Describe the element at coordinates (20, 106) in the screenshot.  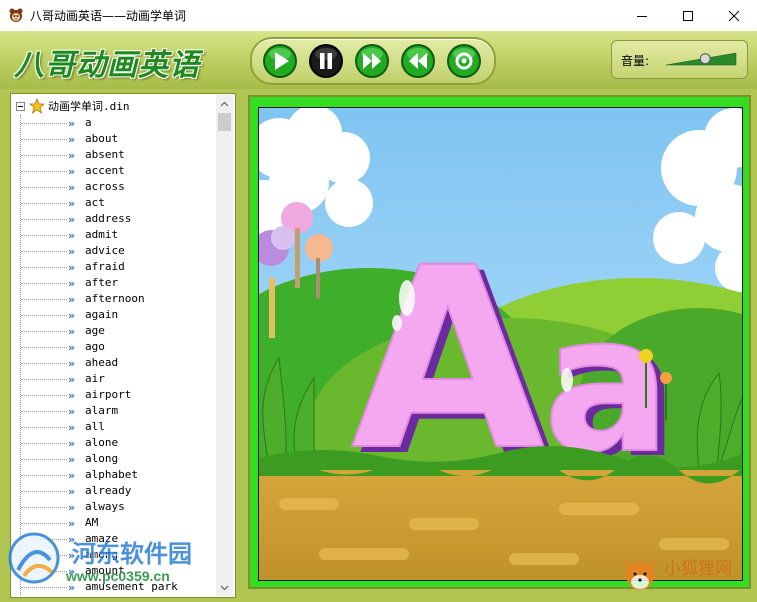
I see `collapse-toggle` at that location.